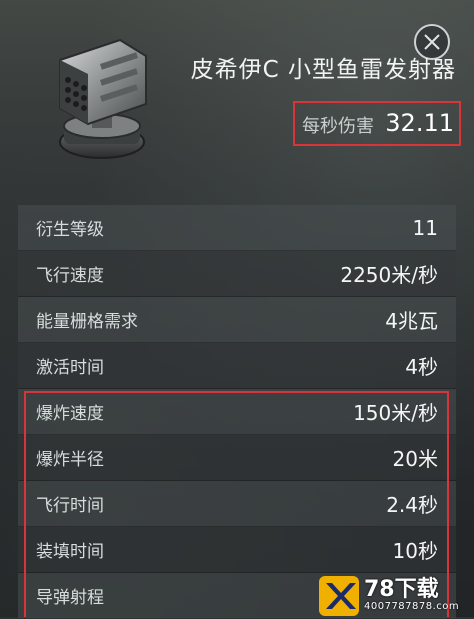  What do you see at coordinates (401, 589) in the screenshot?
I see `watermark-title: 78下载` at bounding box center [401, 589].